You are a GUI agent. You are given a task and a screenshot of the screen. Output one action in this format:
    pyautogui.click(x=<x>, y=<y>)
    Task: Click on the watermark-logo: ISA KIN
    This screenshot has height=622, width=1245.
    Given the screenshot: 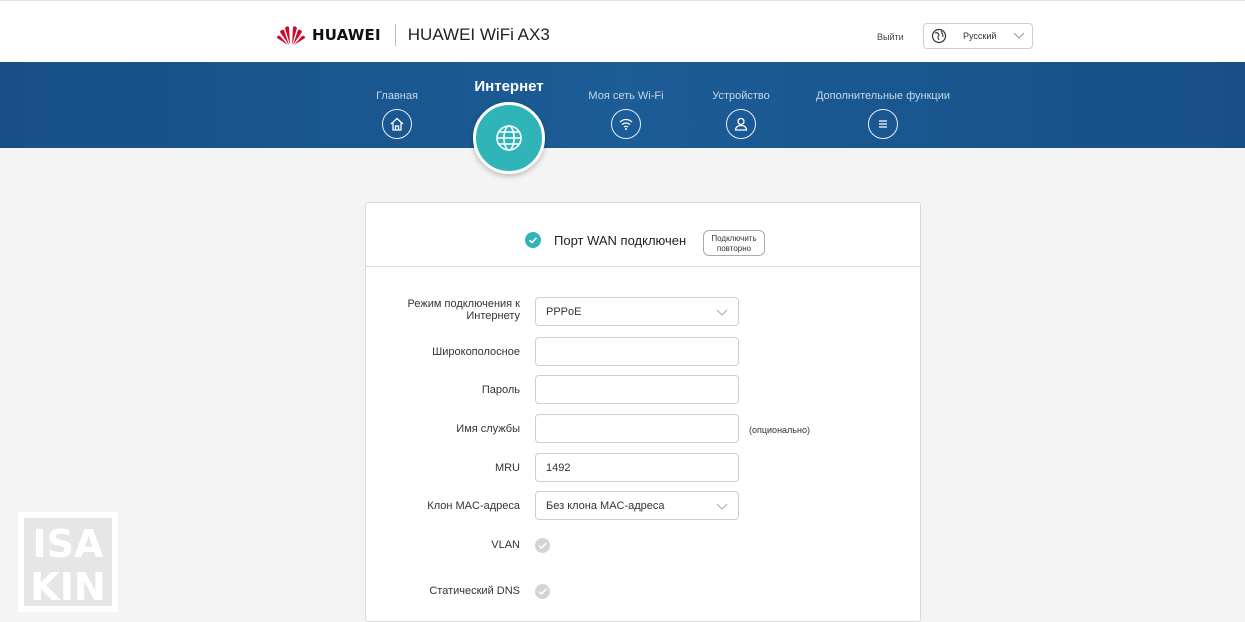 What is the action you would take?
    pyautogui.click(x=68, y=562)
    